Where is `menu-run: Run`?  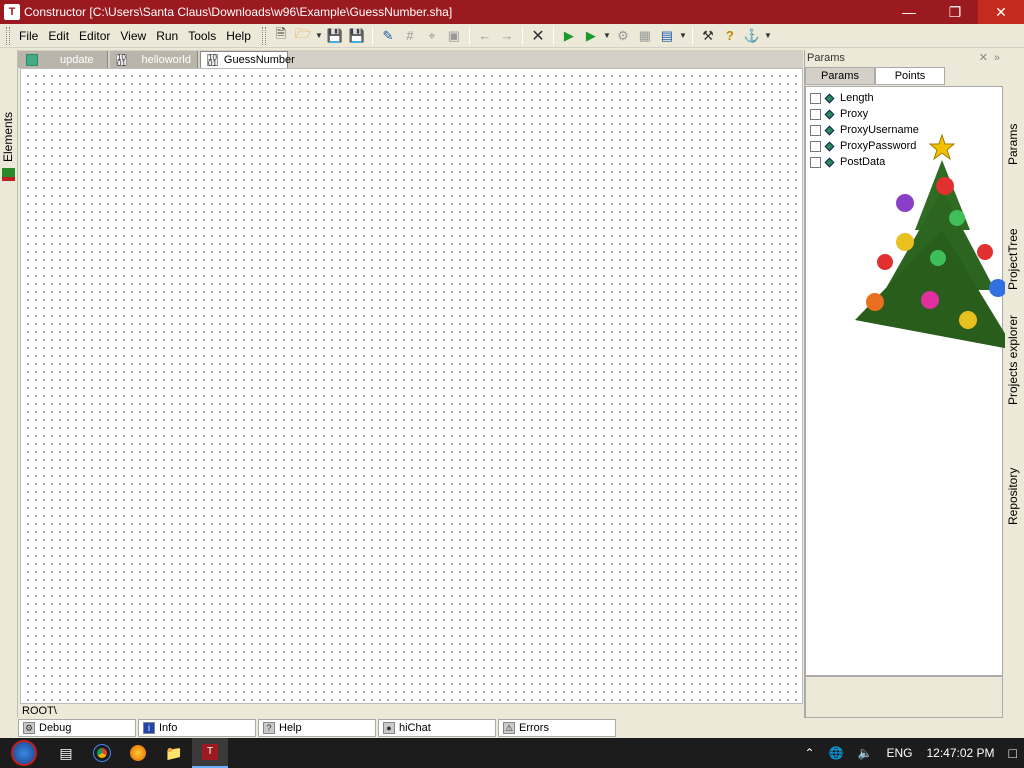
menu-run: Run is located at coordinates (167, 36).